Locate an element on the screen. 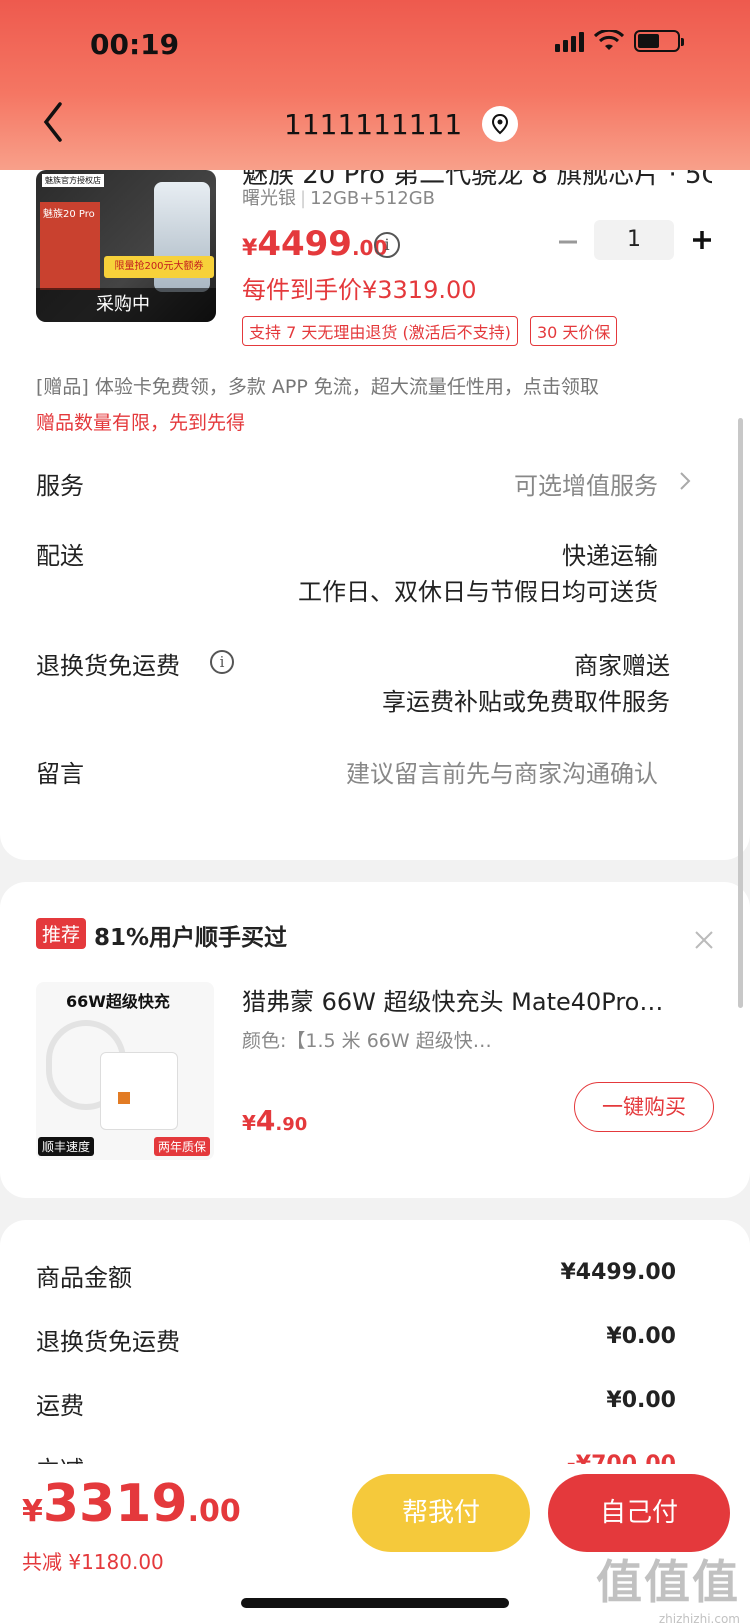 This screenshot has height=1624, width=750. recommend-image: 66W超级快充 顺丰速度 两年质保 is located at coordinates (125, 1071).